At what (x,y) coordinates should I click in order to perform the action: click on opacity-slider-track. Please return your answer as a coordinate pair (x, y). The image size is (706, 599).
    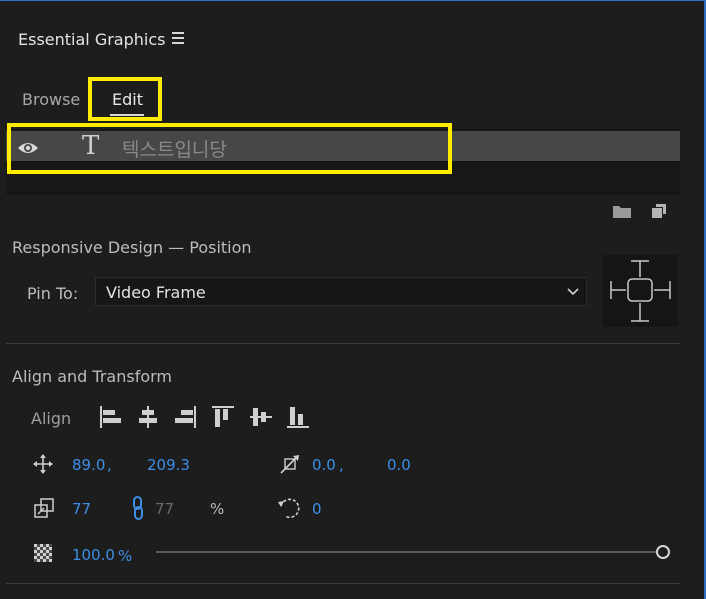
    Looking at the image, I should click on (406, 552).